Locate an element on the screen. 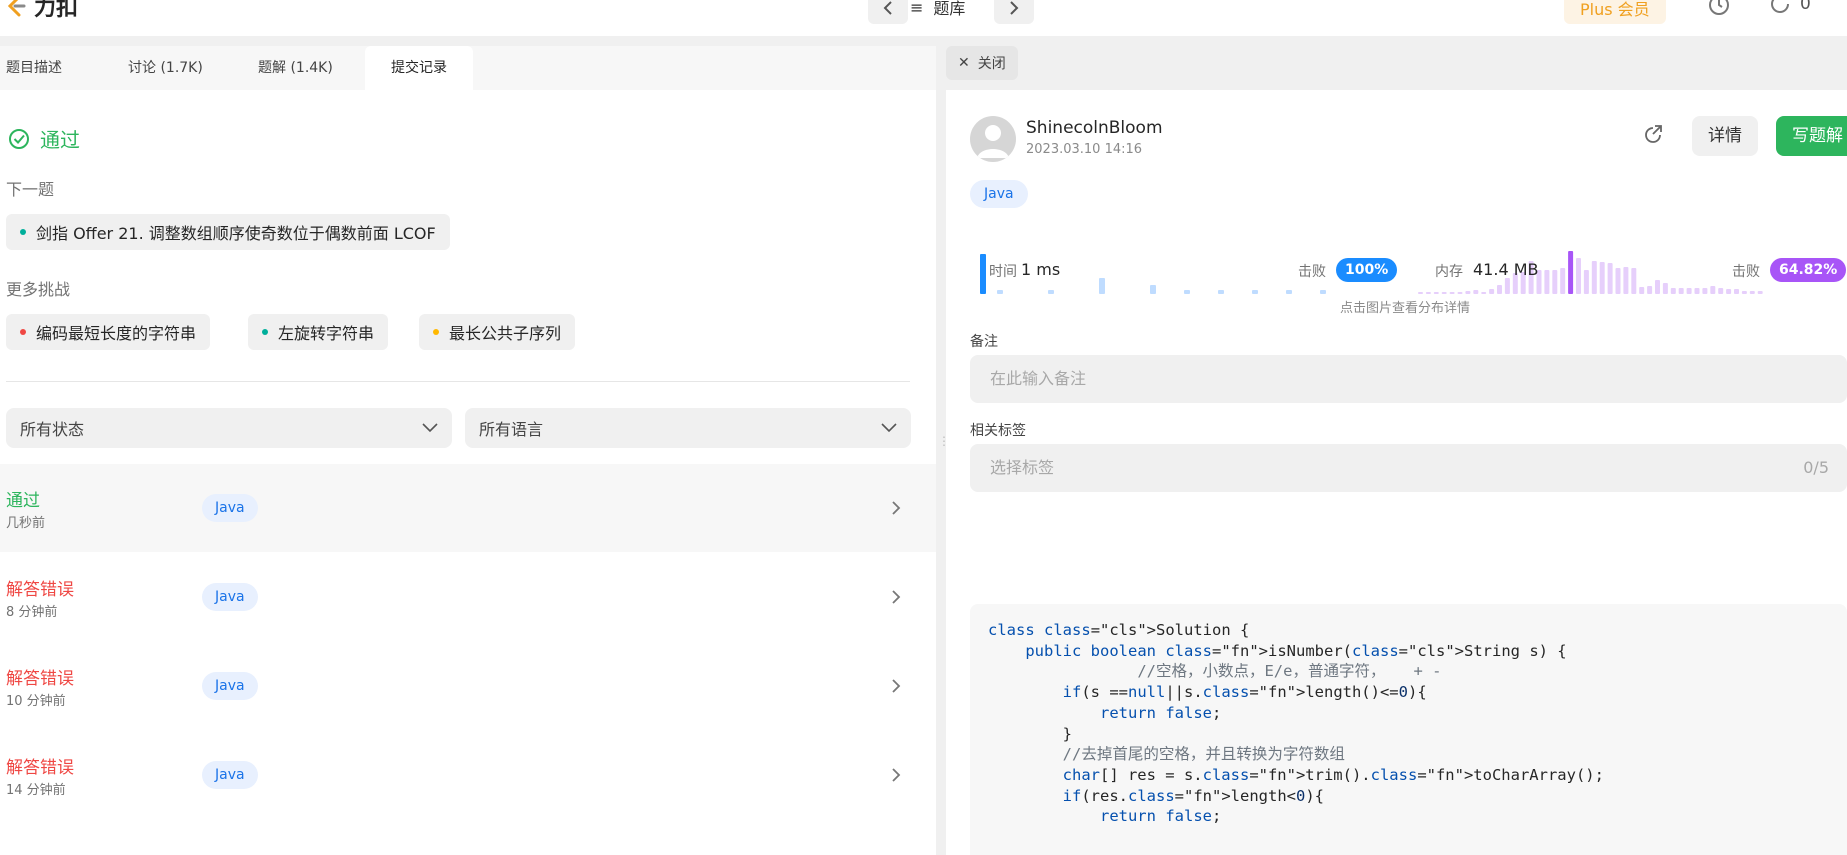  plus-membership-button: Plus 会员 is located at coordinates (1615, 12).